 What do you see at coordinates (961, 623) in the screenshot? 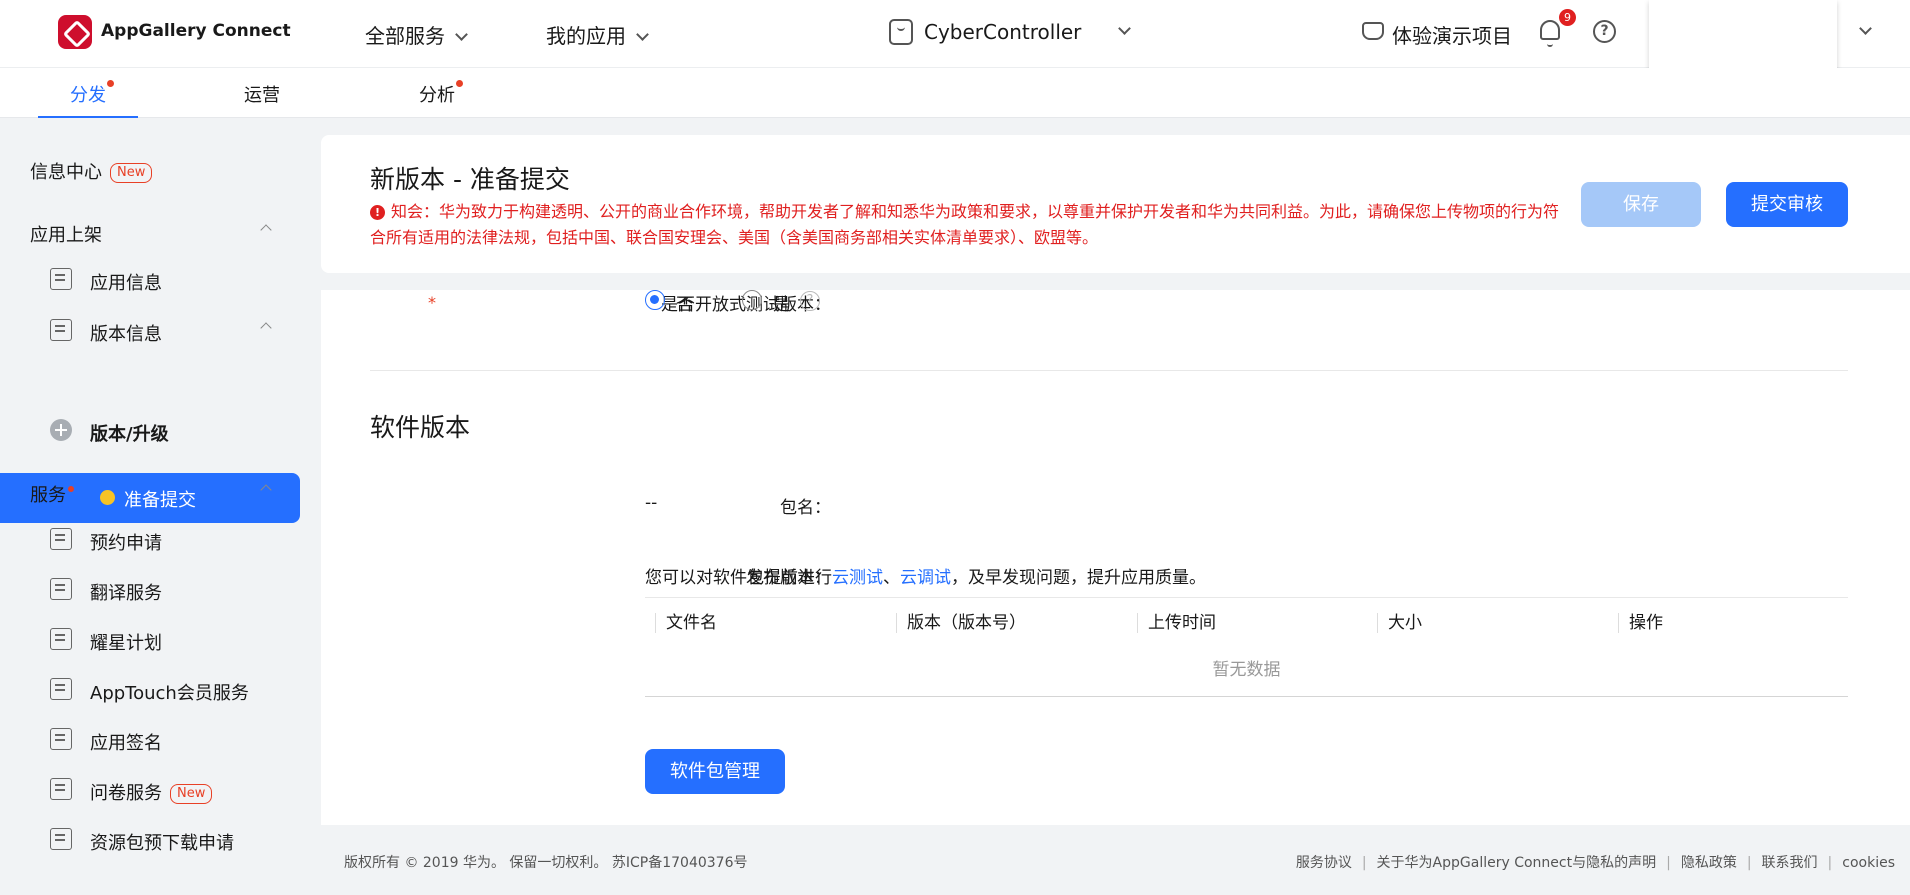
I see `column-header-version: 版本（版本号）` at bounding box center [961, 623].